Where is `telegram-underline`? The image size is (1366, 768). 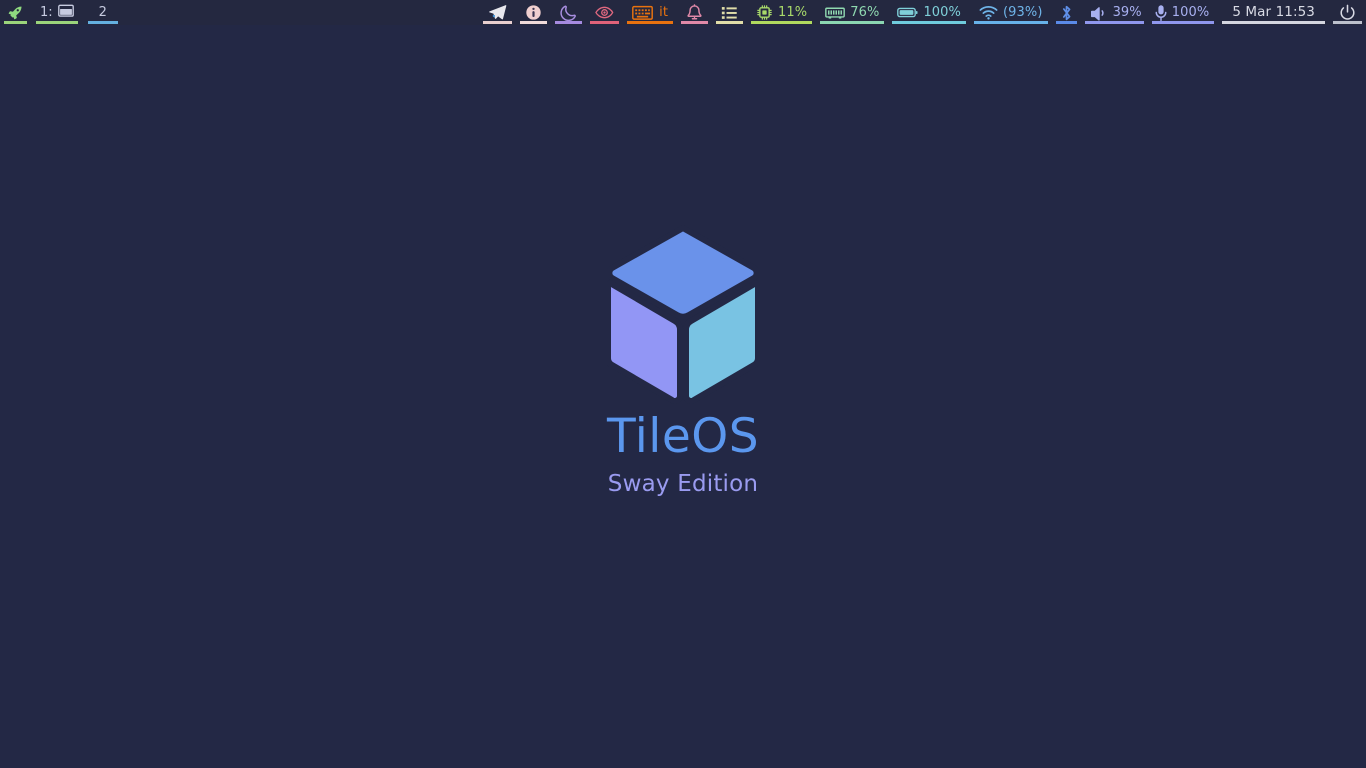 telegram-underline is located at coordinates (498, 22).